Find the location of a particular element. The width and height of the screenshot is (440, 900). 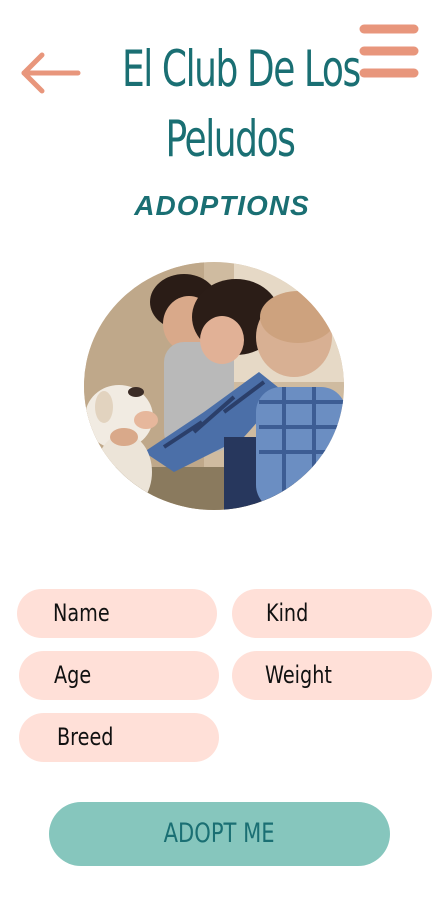

age-field-placeholder: Age is located at coordinates (73, 675).